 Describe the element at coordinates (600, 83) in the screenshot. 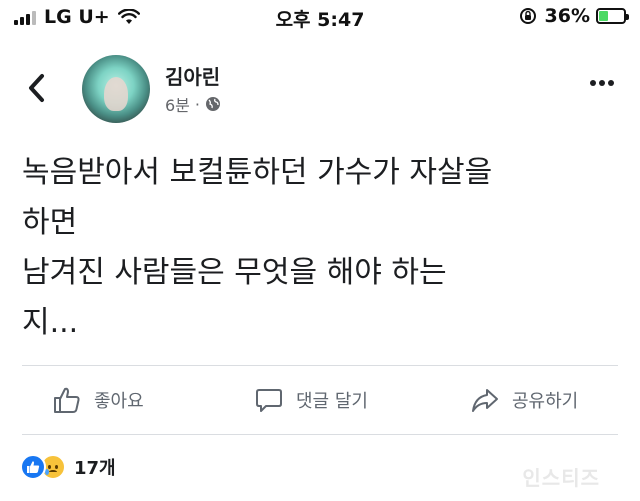

I see `more-options-icon` at that location.